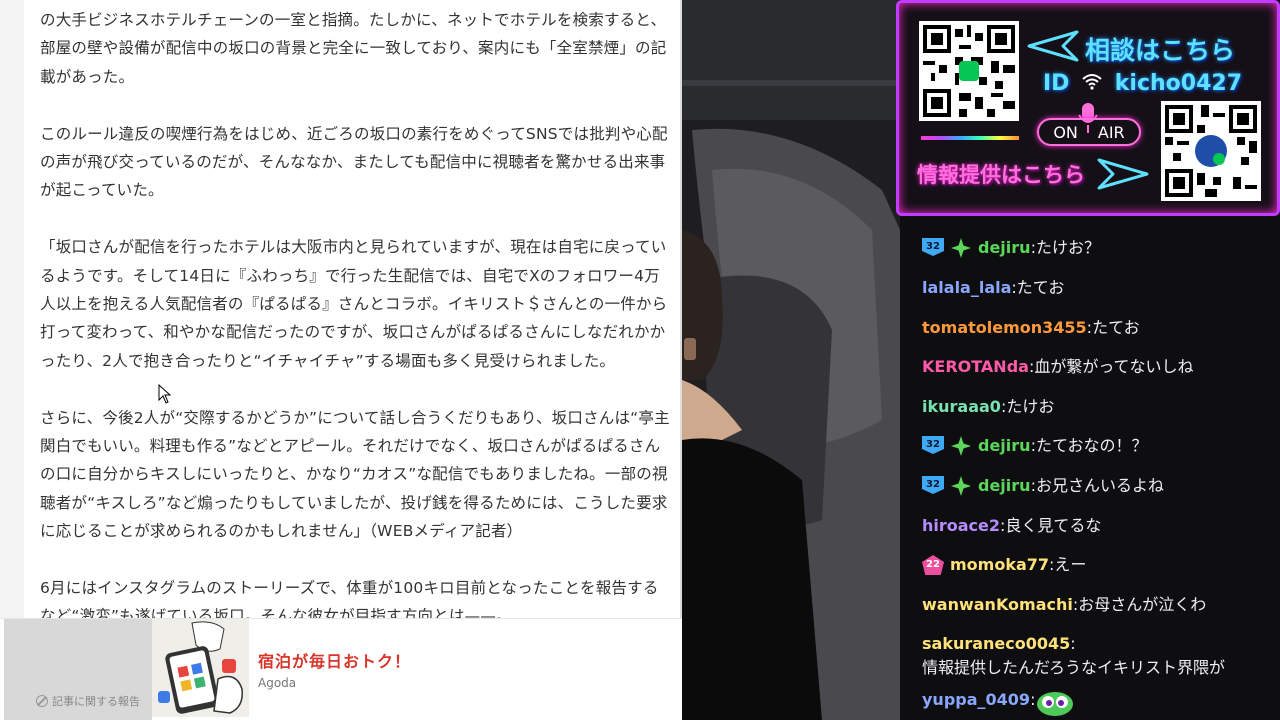 This screenshot has height=720, width=1280. What do you see at coordinates (96, 701) in the screenshot?
I see `report-link-label: 記事に関する報告` at bounding box center [96, 701].